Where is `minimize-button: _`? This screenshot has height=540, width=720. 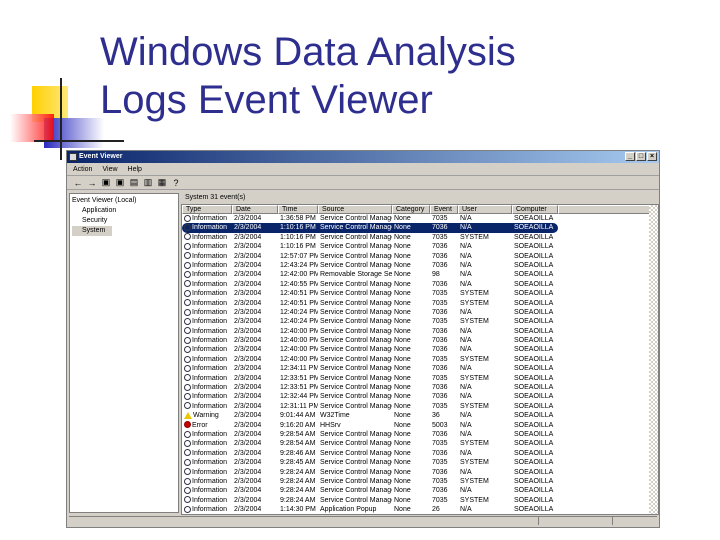 minimize-button: _ is located at coordinates (630, 156).